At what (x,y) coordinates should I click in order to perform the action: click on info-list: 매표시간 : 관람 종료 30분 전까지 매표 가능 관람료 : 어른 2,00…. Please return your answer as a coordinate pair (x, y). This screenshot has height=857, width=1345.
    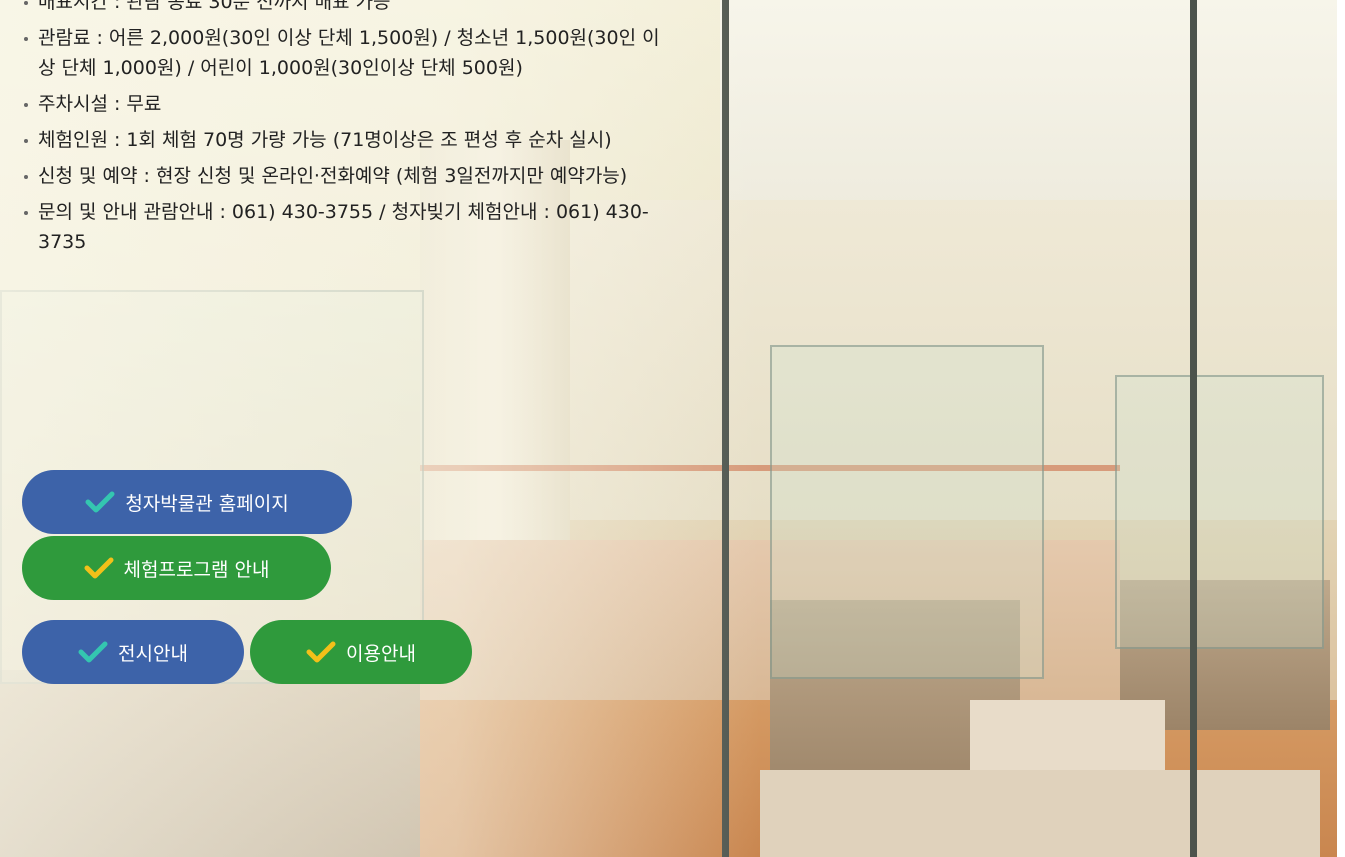
    Looking at the image, I should click on (342, 131).